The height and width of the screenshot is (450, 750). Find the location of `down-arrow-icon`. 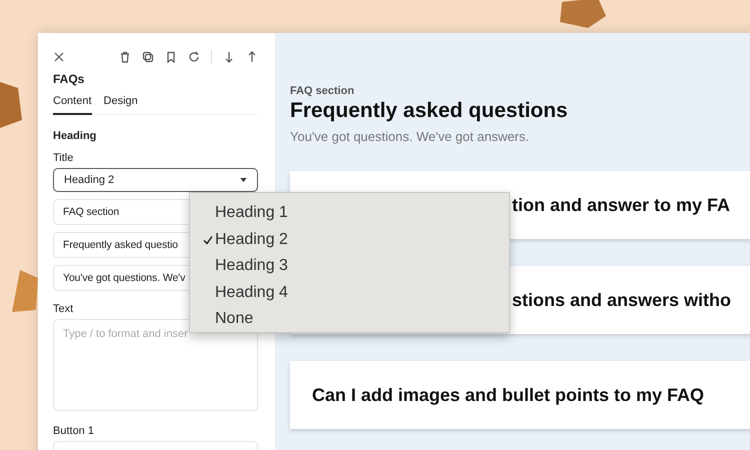

down-arrow-icon is located at coordinates (229, 57).